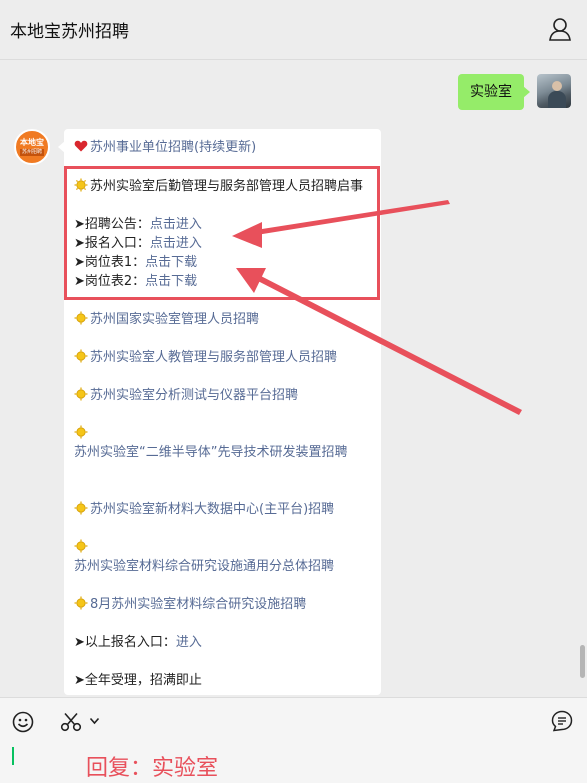  I want to click on entry-link: 进入, so click(189, 642).